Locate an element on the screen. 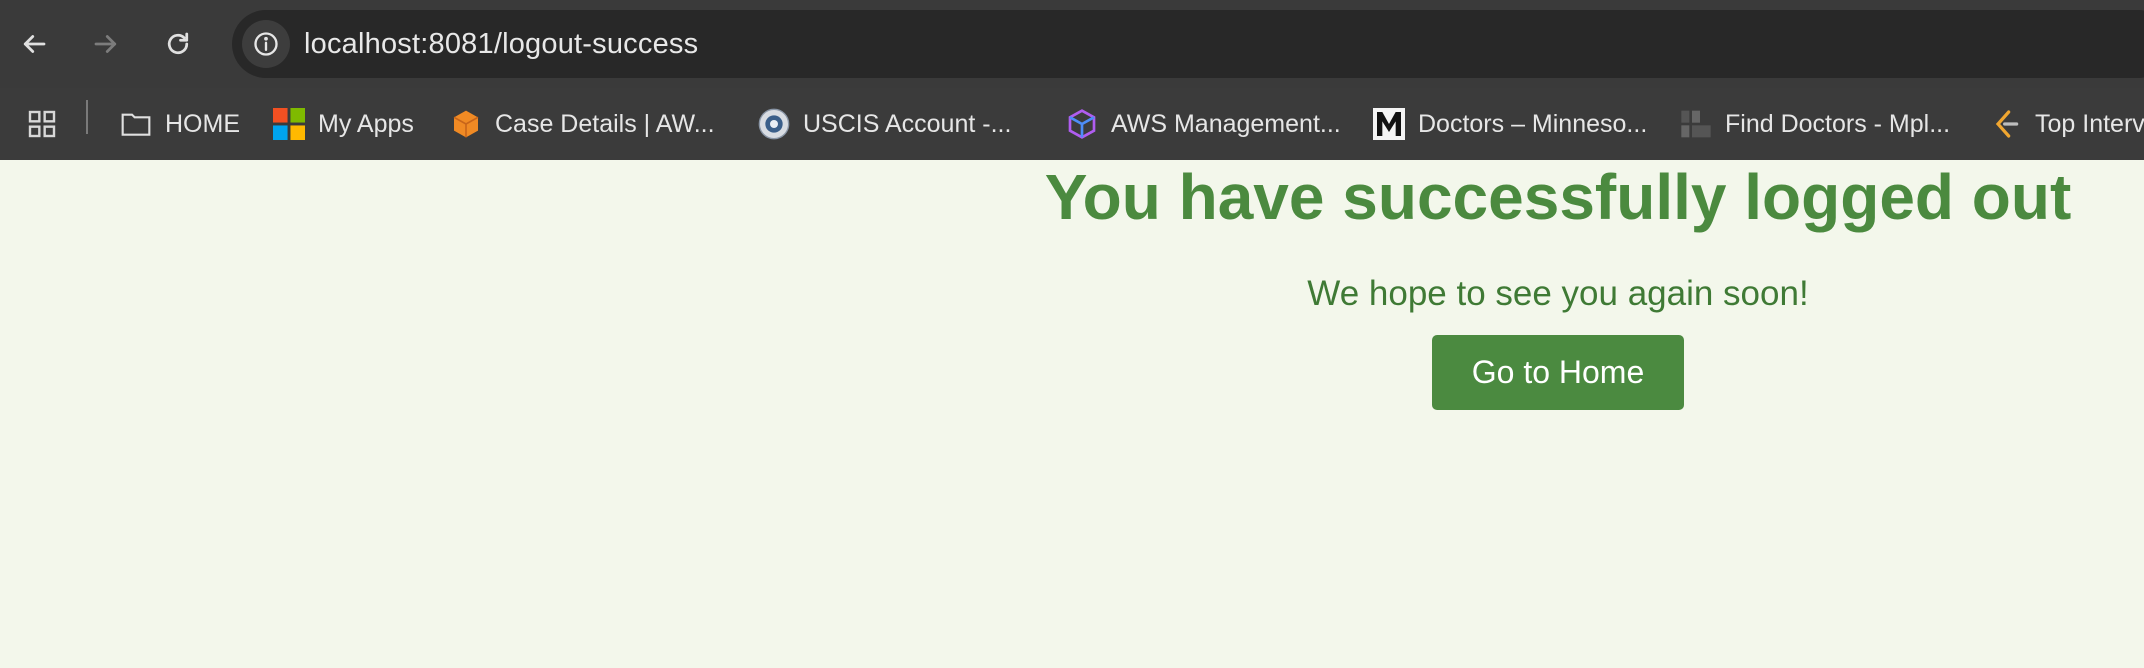  uscis-seal-icon is located at coordinates (774, 124).